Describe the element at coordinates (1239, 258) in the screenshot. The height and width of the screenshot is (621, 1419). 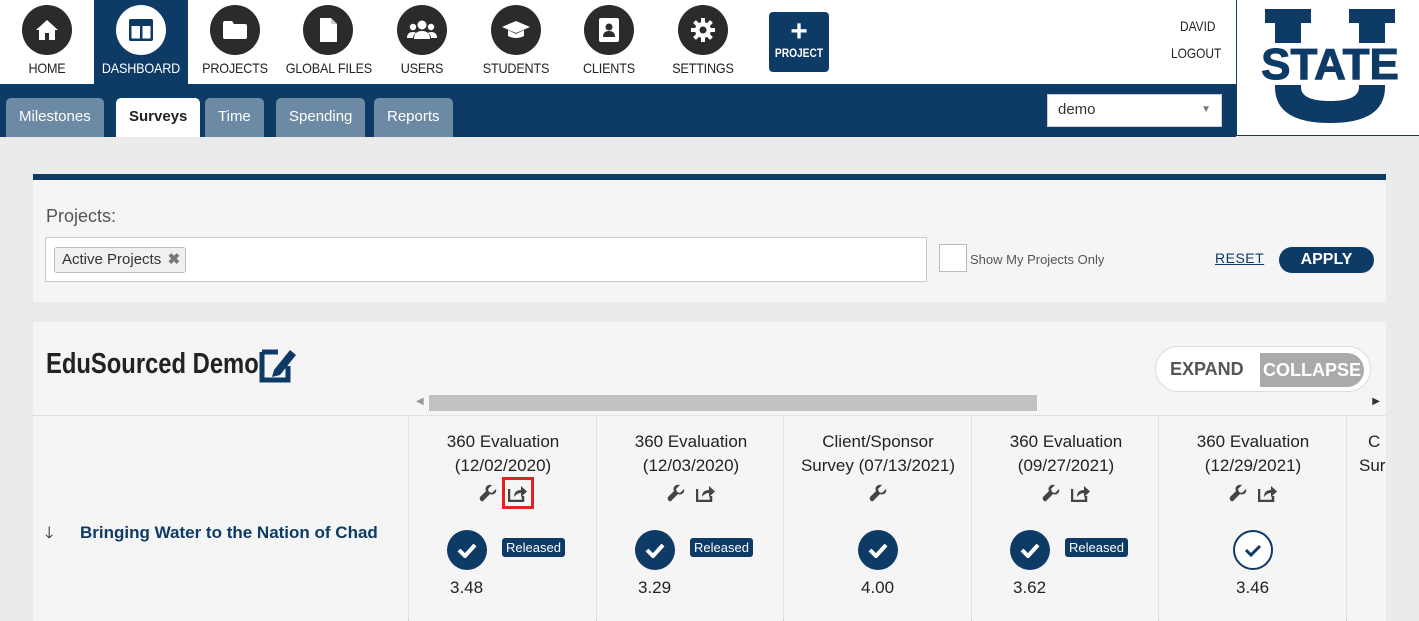
I see `reset-link: RESET` at that location.